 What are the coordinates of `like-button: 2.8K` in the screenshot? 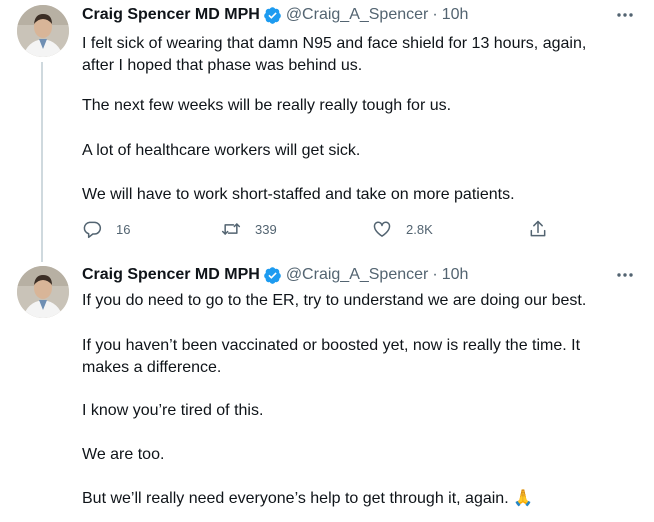 It's located at (402, 229).